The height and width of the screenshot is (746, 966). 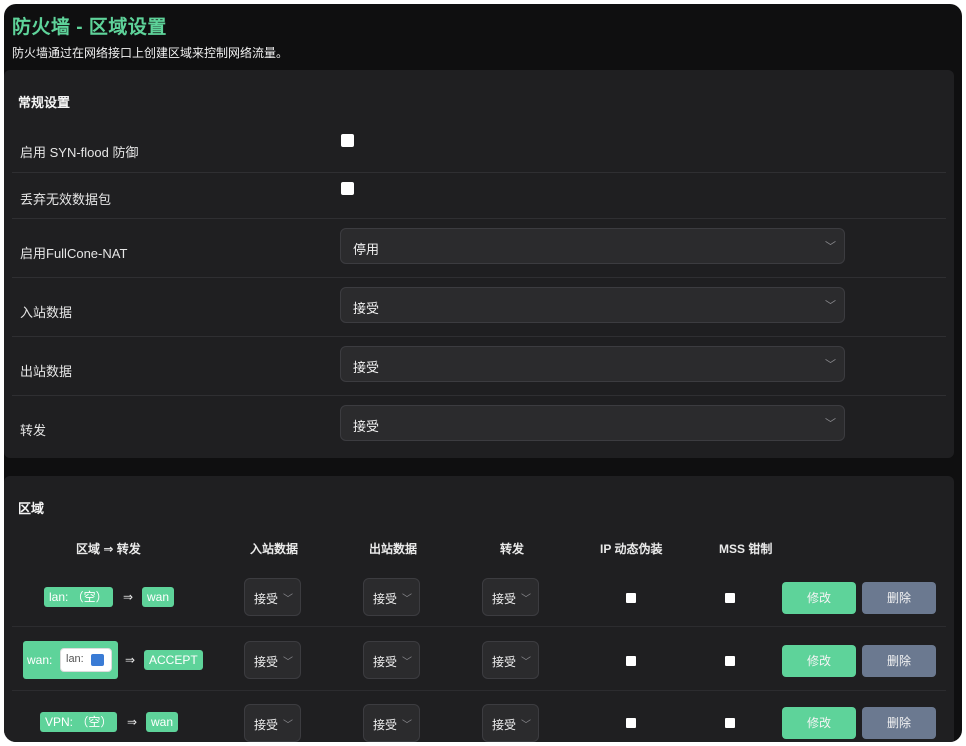 What do you see at coordinates (366, 308) in the screenshot?
I see `input-select-value: 接受` at bounding box center [366, 308].